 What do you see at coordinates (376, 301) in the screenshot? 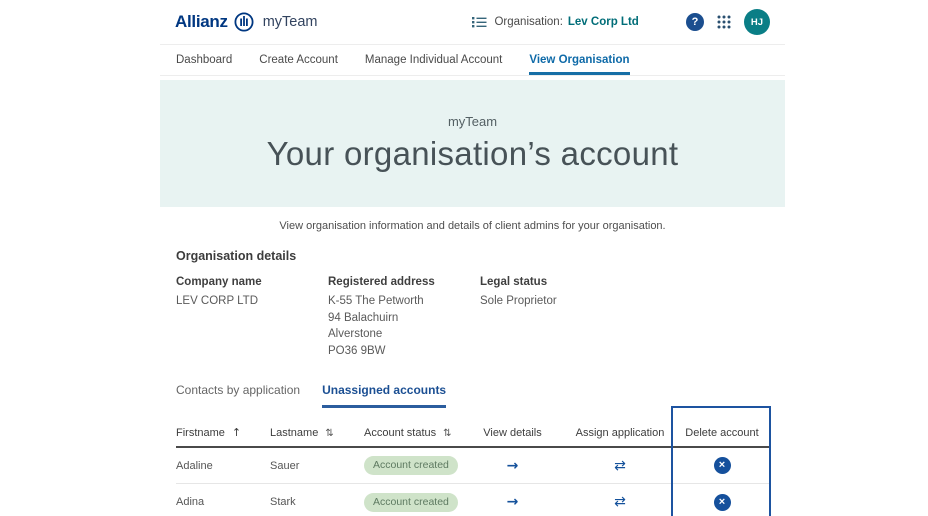
I see `address-line: K-55 The Petworth` at bounding box center [376, 301].